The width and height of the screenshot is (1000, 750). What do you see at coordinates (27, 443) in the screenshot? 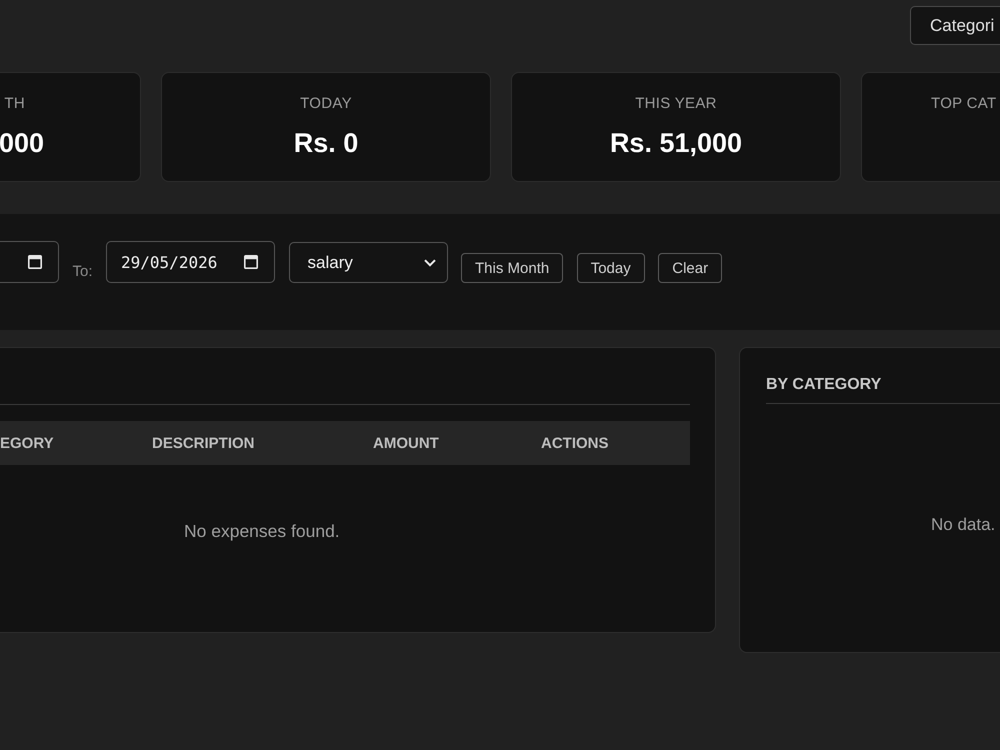
I see `column-header: EGORY` at bounding box center [27, 443].